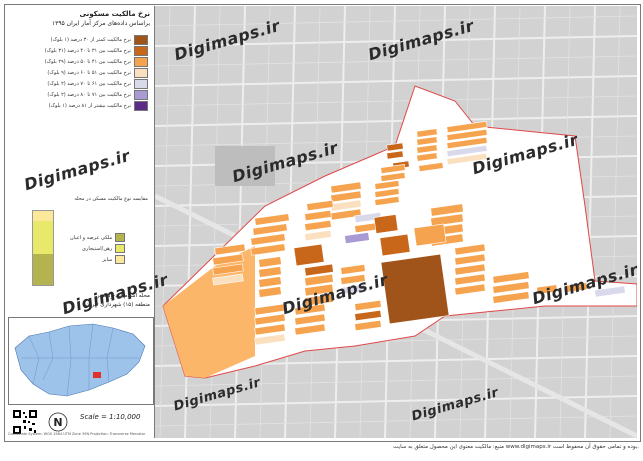  I want to click on location-marker, so click(97, 375).